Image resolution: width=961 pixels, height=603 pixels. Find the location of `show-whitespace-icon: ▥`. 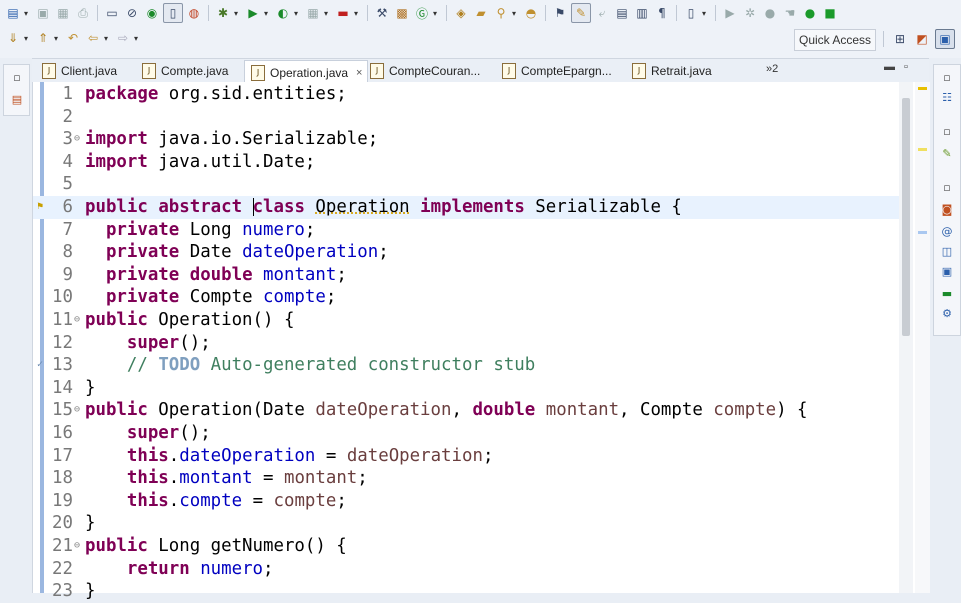

show-whitespace-icon: ▥ is located at coordinates (642, 13).